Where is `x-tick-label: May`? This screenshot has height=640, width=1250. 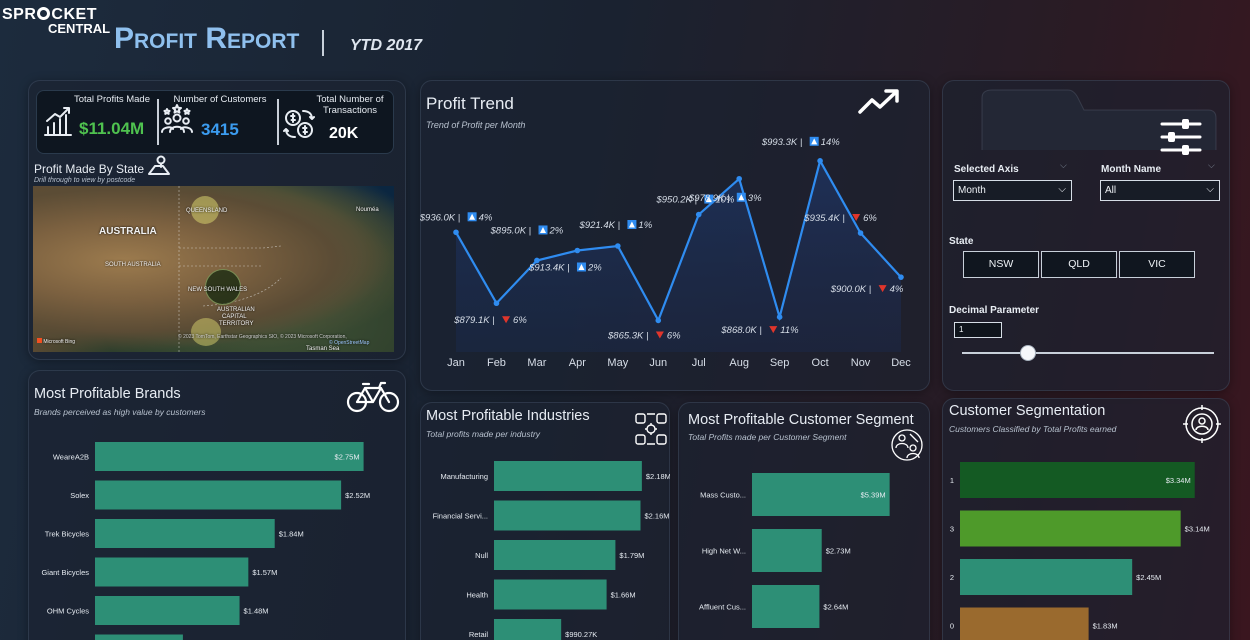
x-tick-label: May is located at coordinates (617, 363).